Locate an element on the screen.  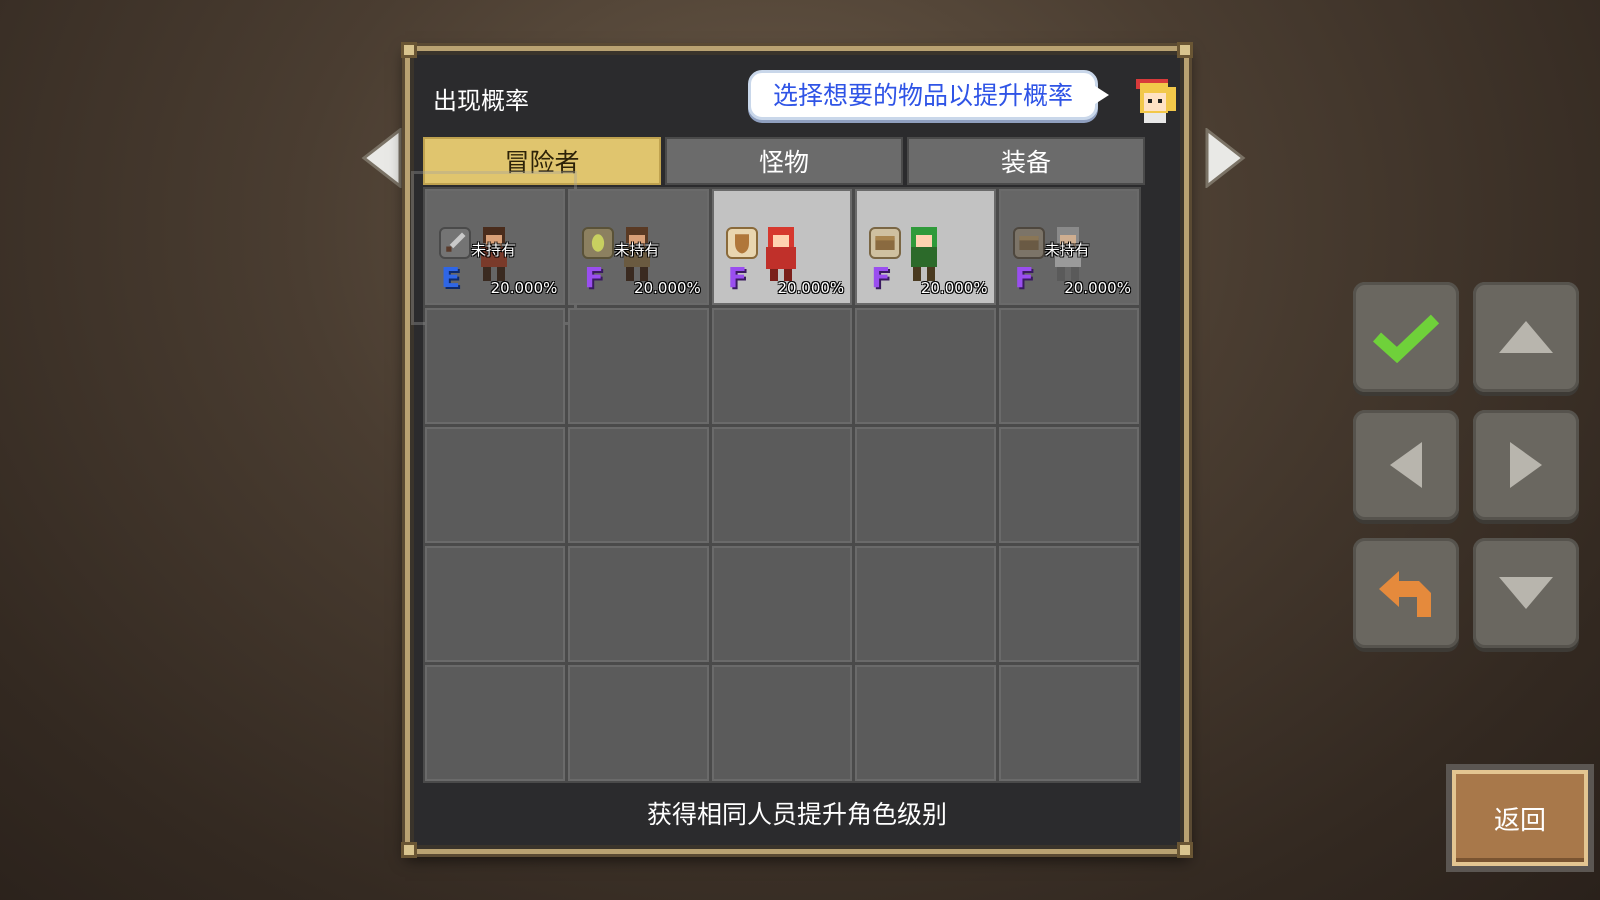
grid-item: E 未持有 20.000% is located at coordinates (494, 248).